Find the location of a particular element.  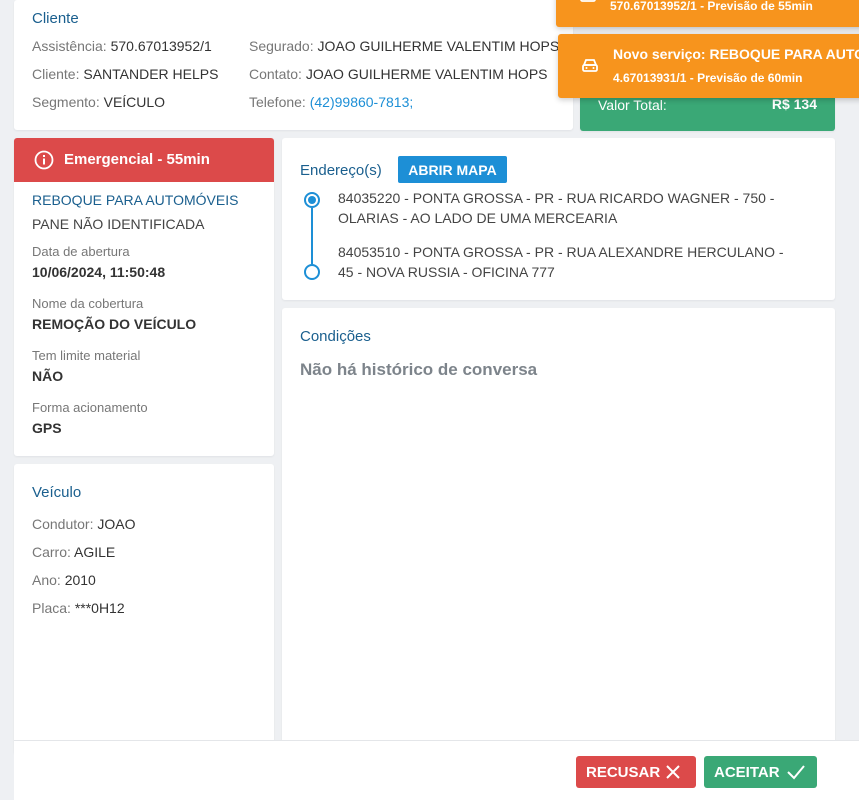

contato-value: JOAO GUILHERME VALENTIM HOPS is located at coordinates (426, 74).